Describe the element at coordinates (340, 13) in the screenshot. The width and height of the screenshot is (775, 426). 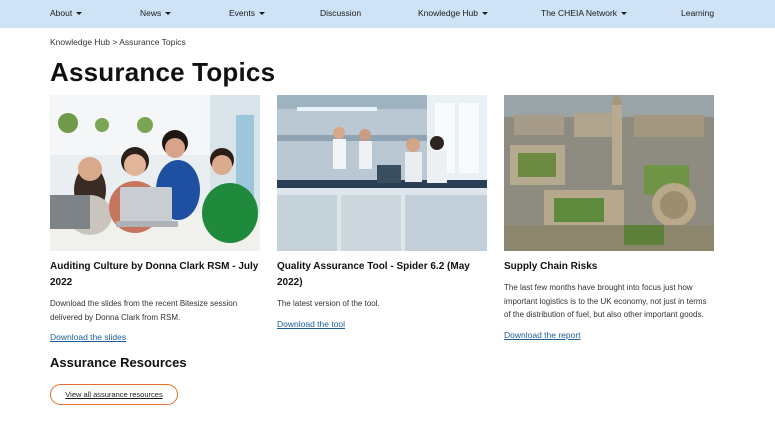
I see `nav-item-discussion: Discussion` at that location.